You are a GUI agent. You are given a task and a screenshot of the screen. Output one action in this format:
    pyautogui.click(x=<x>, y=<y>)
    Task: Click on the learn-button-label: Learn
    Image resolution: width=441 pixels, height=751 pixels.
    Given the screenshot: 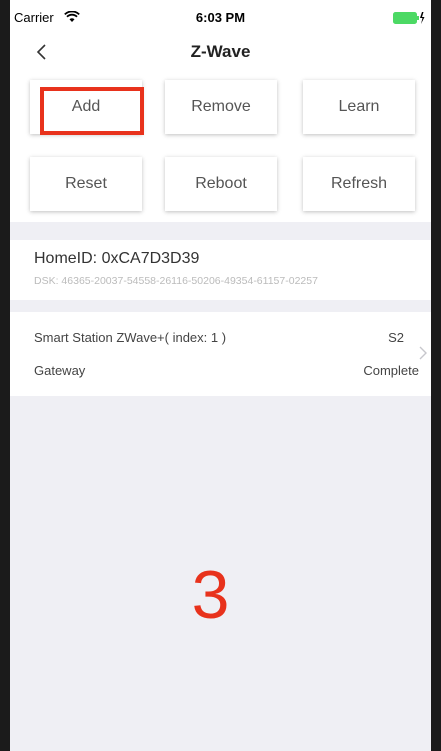 What is the action you would take?
    pyautogui.click(x=359, y=106)
    